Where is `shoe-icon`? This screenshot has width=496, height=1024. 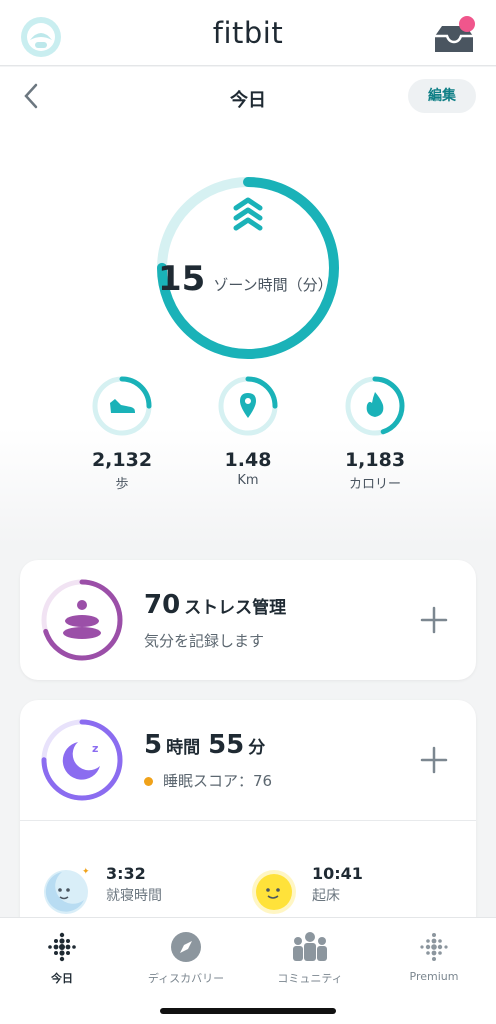 shoe-icon is located at coordinates (122, 406).